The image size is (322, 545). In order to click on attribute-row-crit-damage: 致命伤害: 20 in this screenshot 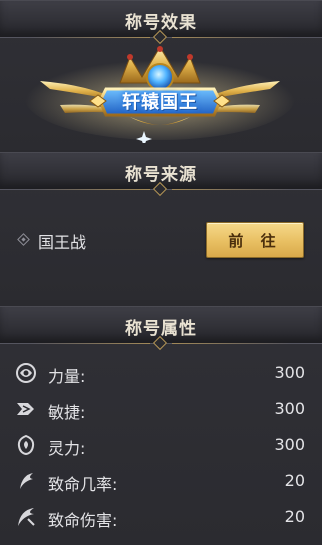, I will do `click(161, 517)`.